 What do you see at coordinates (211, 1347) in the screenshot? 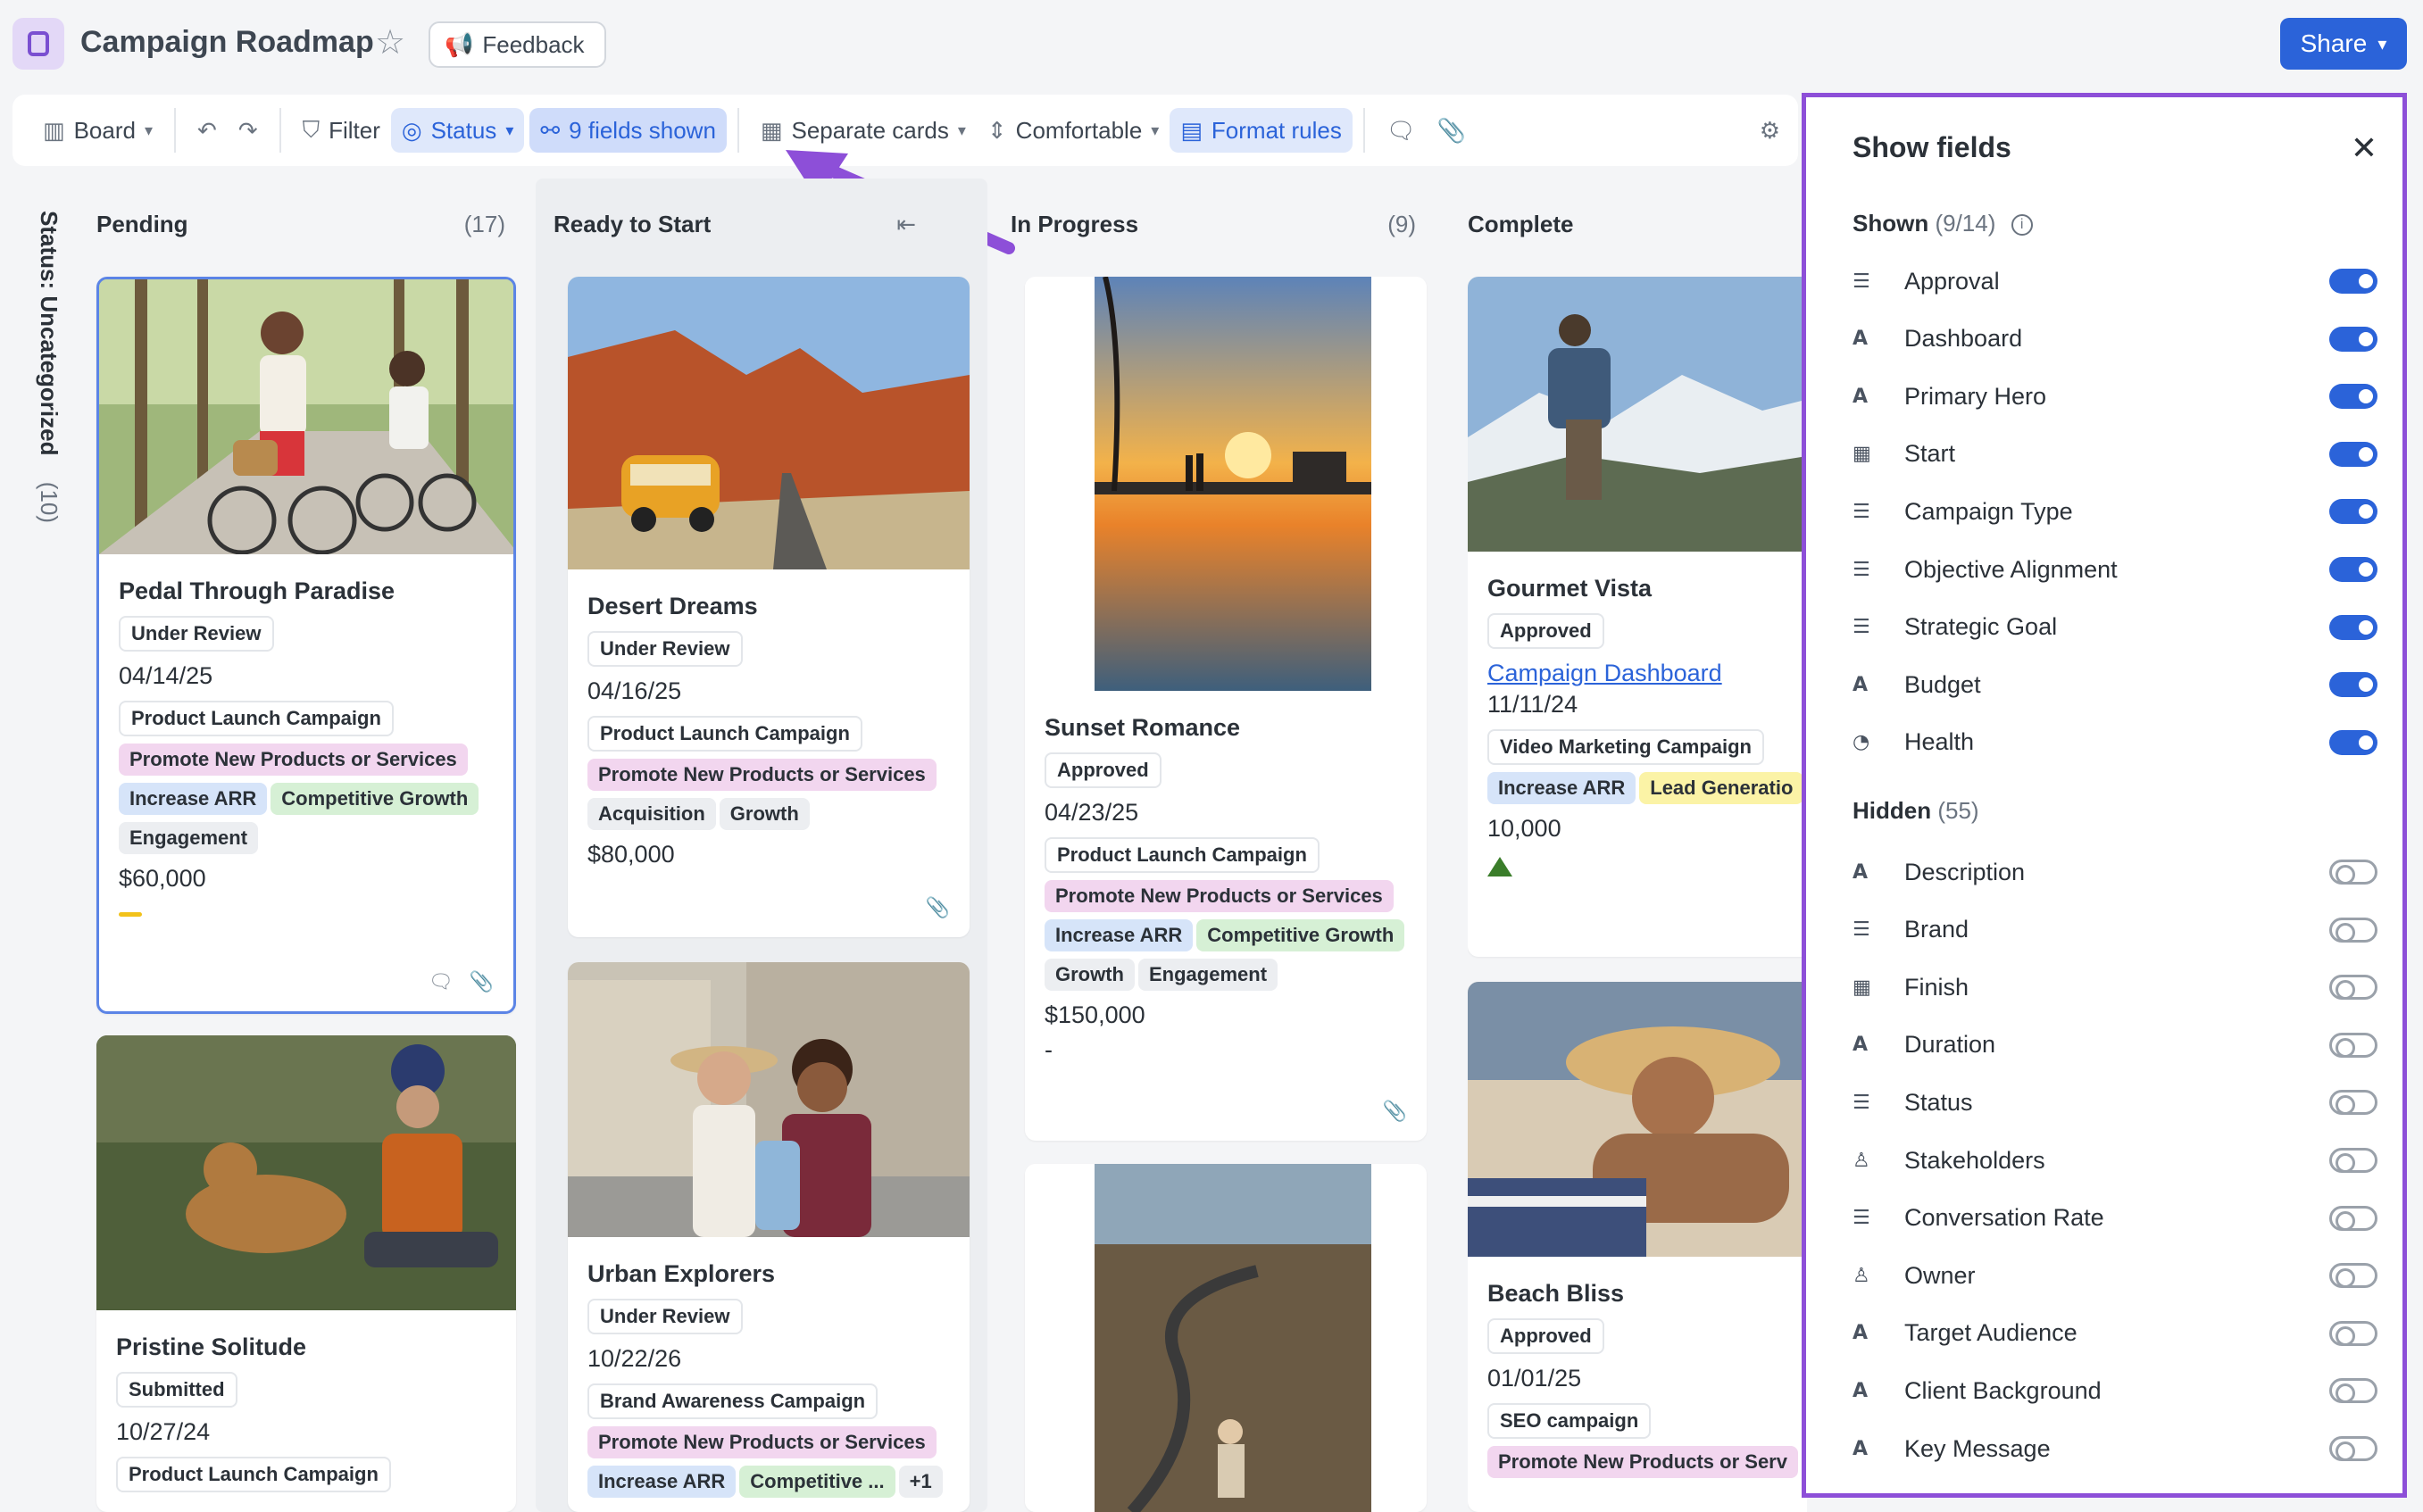
I see `card-title: Pristine Solitude` at bounding box center [211, 1347].